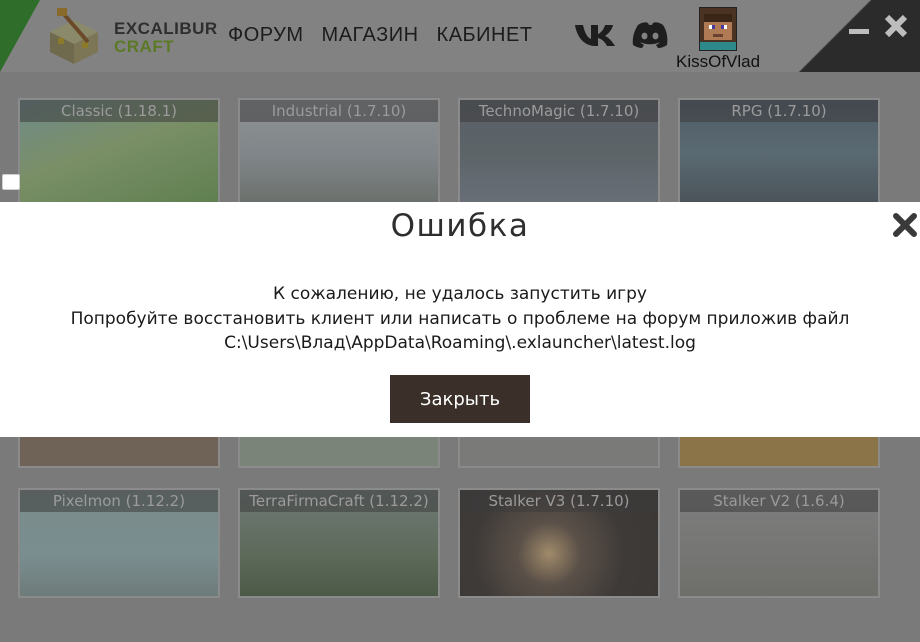  What do you see at coordinates (339, 501) in the screenshot?
I see `server-card-title: TerraFirmaCraft (1.12.2)` at bounding box center [339, 501].